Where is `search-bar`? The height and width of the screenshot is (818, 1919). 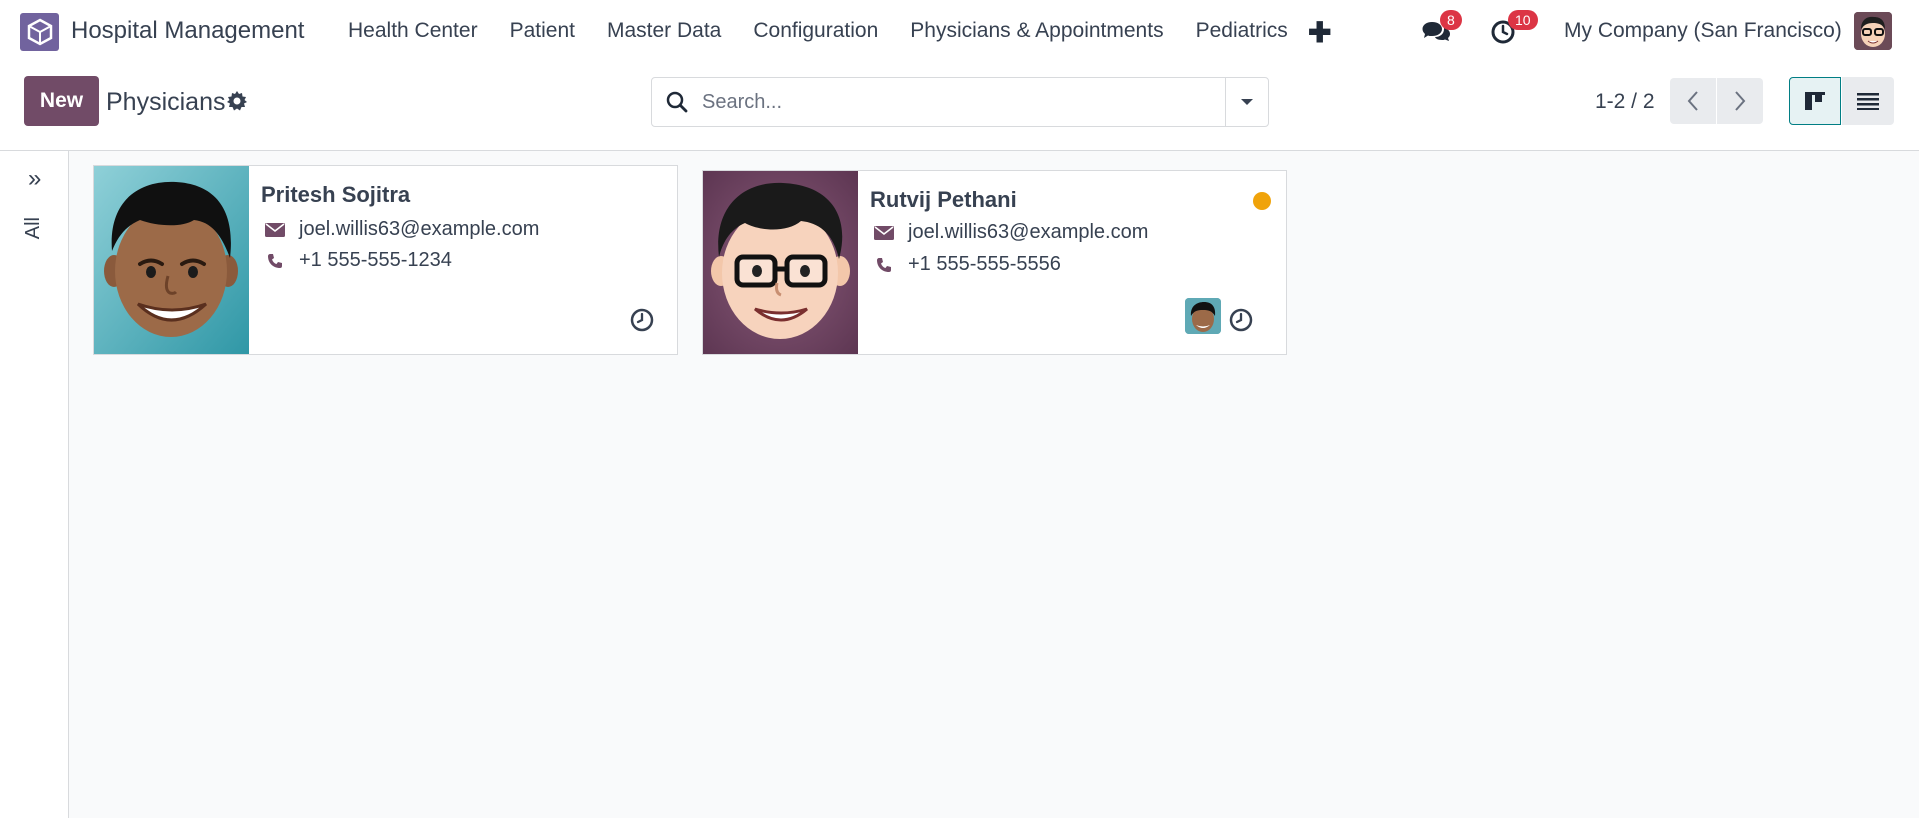
search-bar is located at coordinates (960, 102).